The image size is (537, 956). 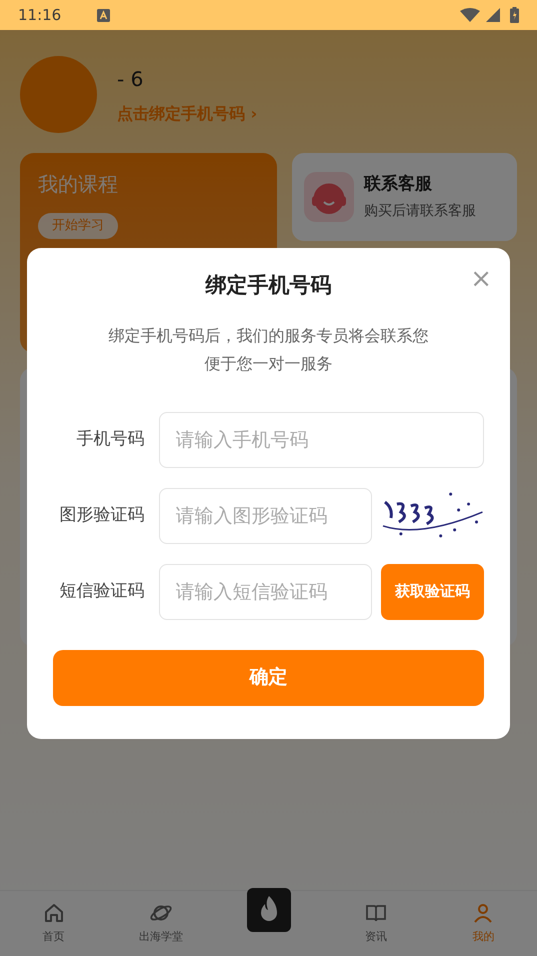 I want to click on card-title: 我的课程, so click(x=78, y=184).